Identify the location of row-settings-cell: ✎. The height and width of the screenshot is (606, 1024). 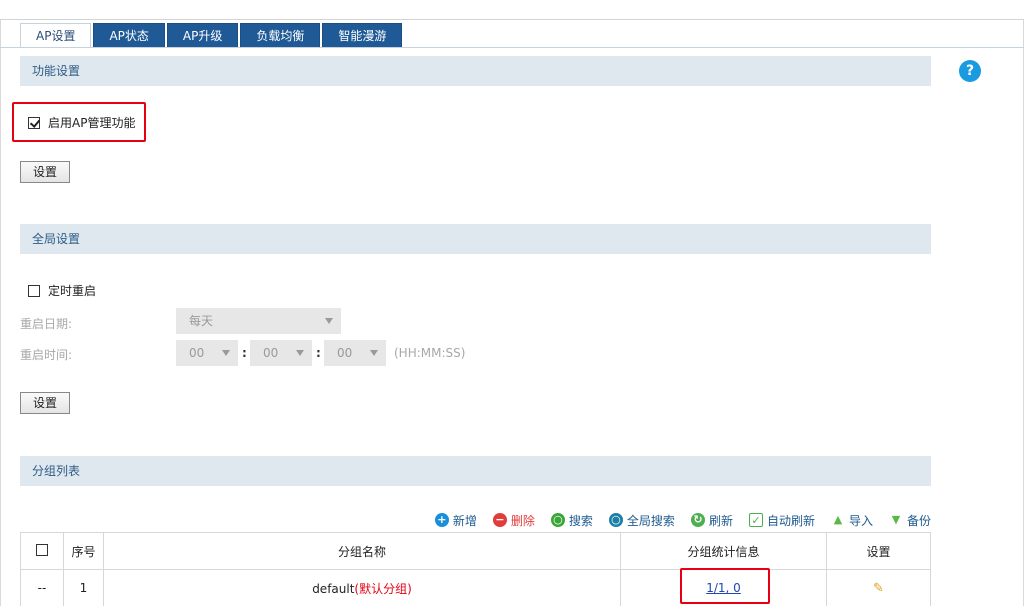
(878, 587).